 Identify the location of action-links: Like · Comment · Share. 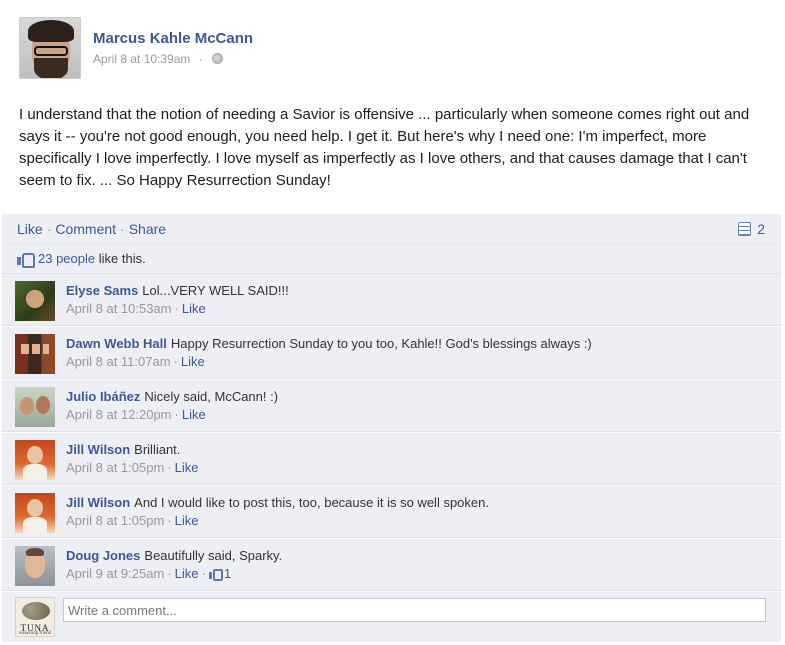
(91, 229).